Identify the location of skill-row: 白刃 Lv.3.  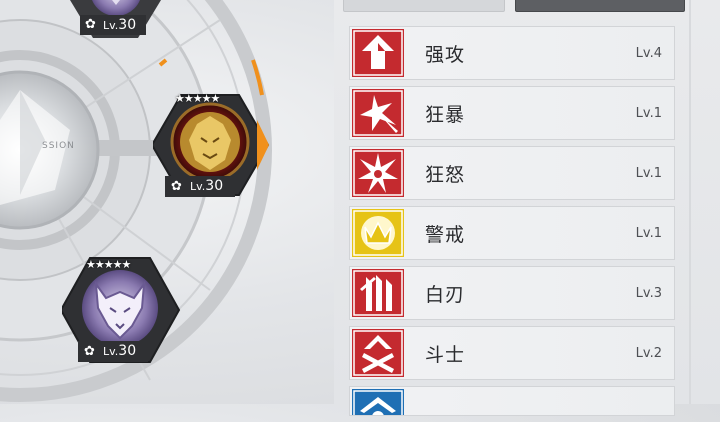
(512, 293).